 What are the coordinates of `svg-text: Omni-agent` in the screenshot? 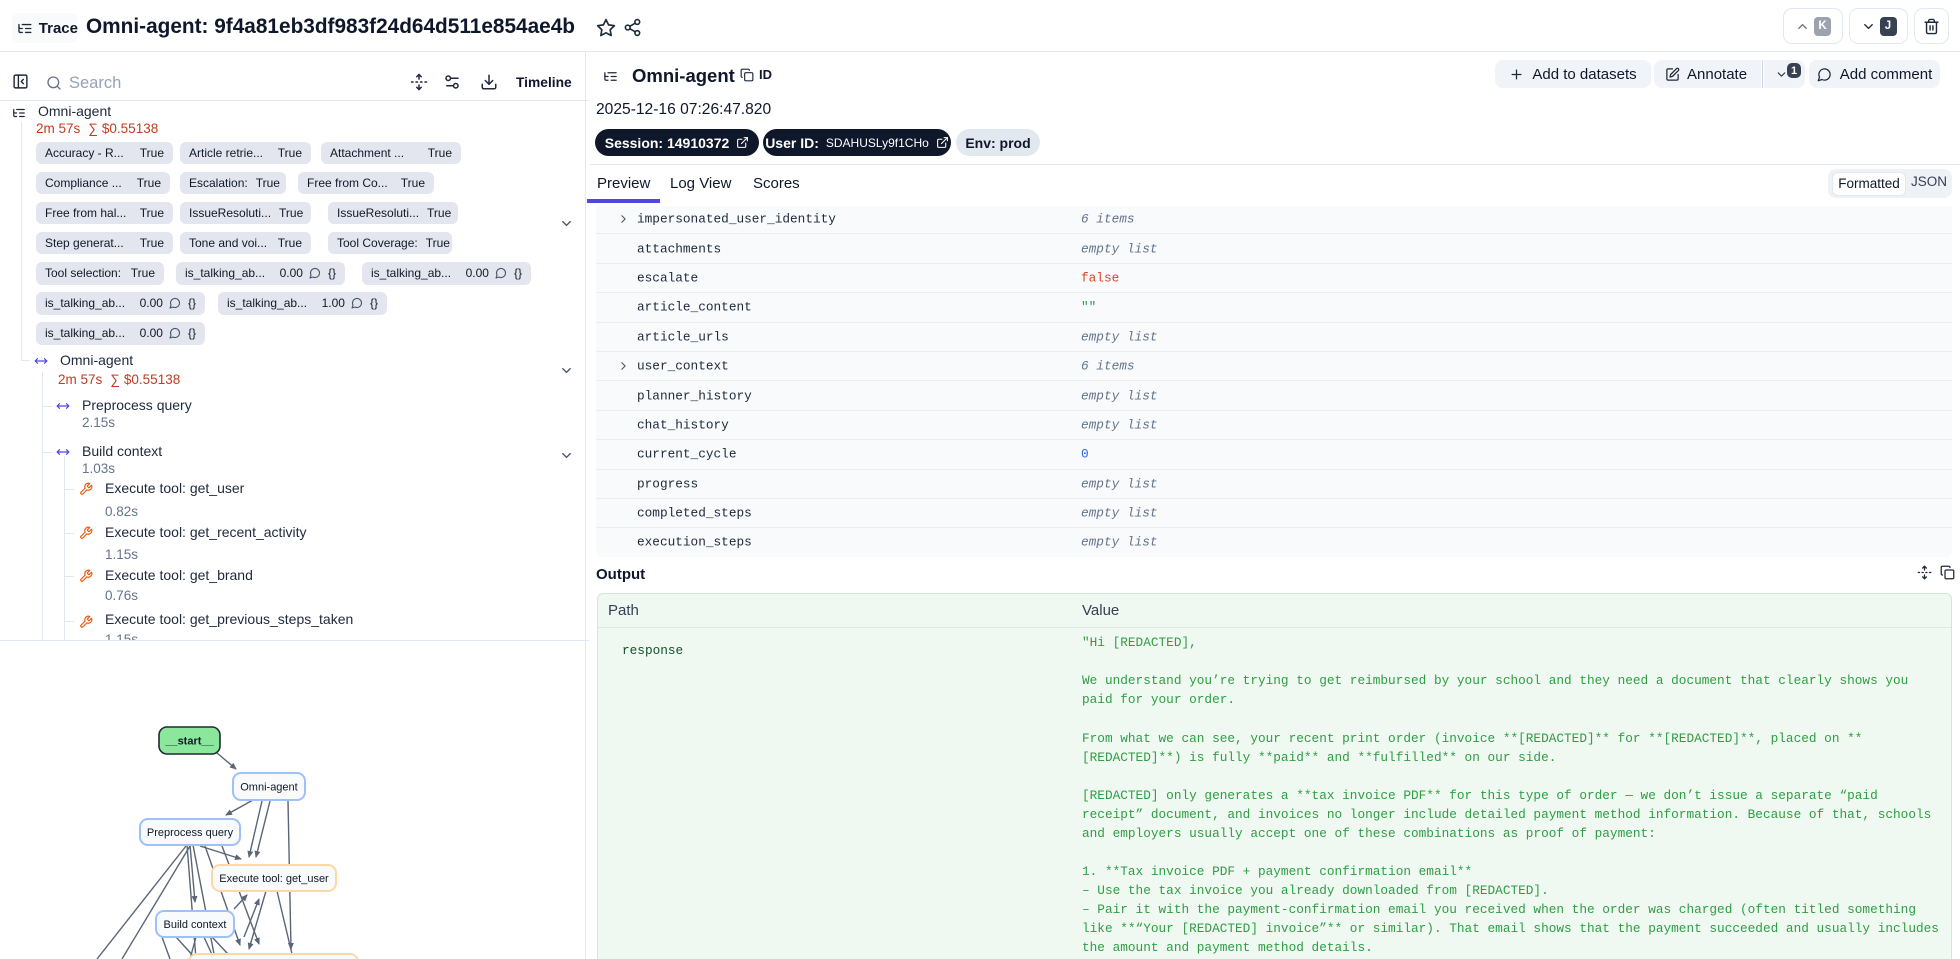 It's located at (268, 788).